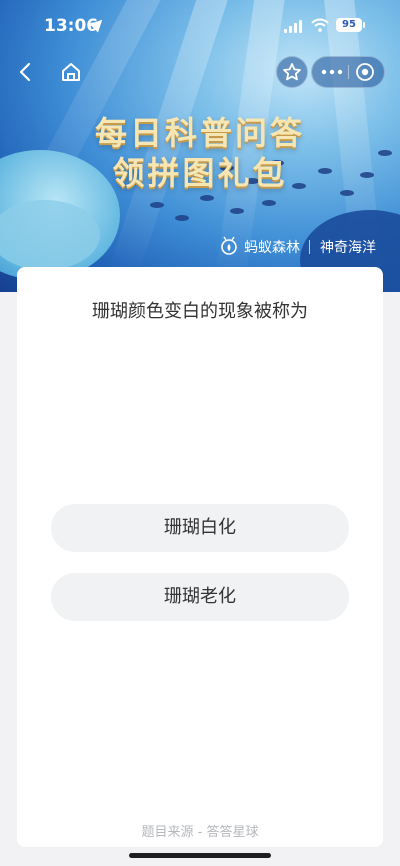 The height and width of the screenshot is (866, 400). What do you see at coordinates (200, 597) in the screenshot?
I see `answer-option-2: 珊瑚老化` at bounding box center [200, 597].